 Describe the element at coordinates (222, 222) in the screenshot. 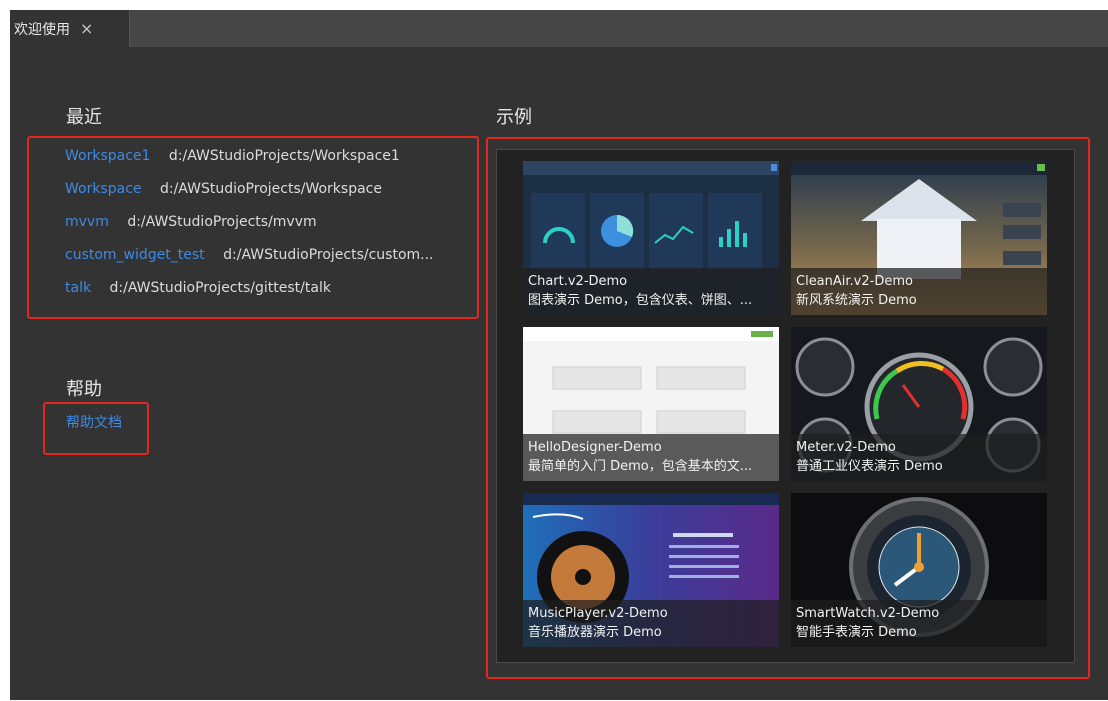

I see `recent-project-path: d:/AWStudioProjects/mvvm` at that location.